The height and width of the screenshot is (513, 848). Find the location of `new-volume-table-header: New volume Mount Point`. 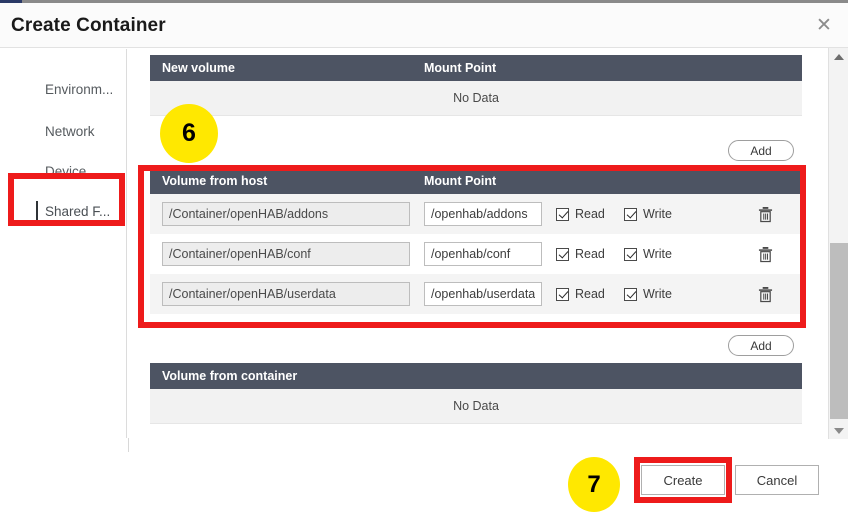

new-volume-table-header: New volume Mount Point is located at coordinates (476, 68).